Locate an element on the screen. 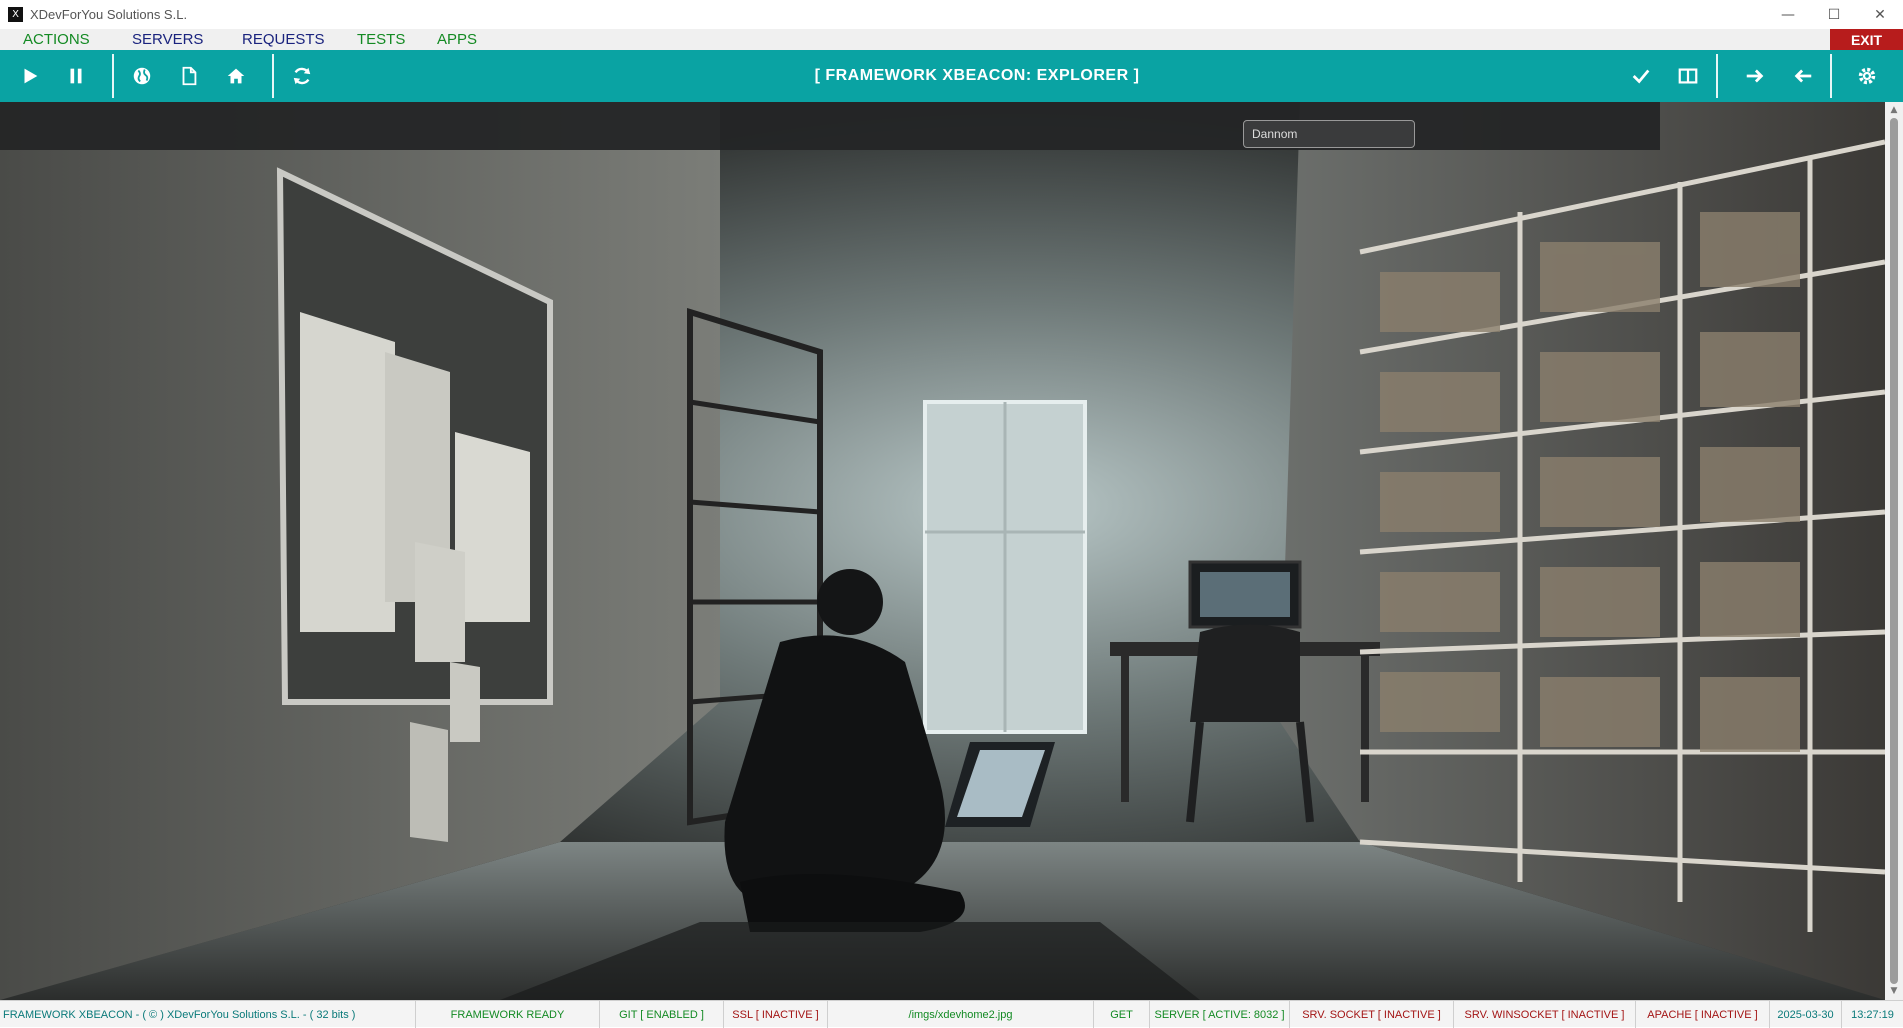  globe-icon is located at coordinates (142, 76).